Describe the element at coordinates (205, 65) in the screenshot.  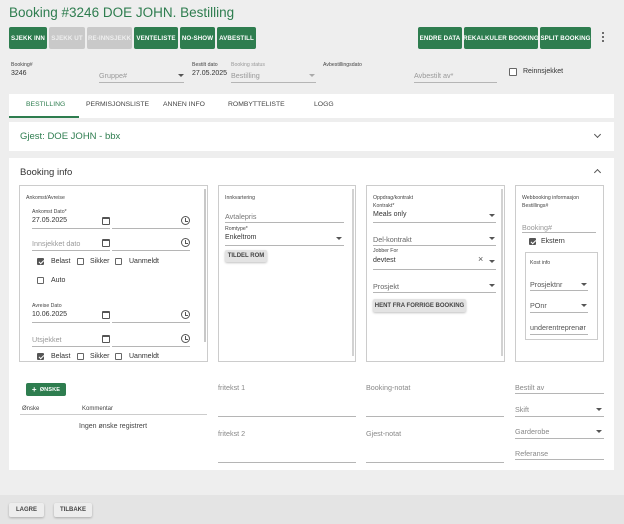
I see `bestilt-dato-label: Bestilt dato` at that location.